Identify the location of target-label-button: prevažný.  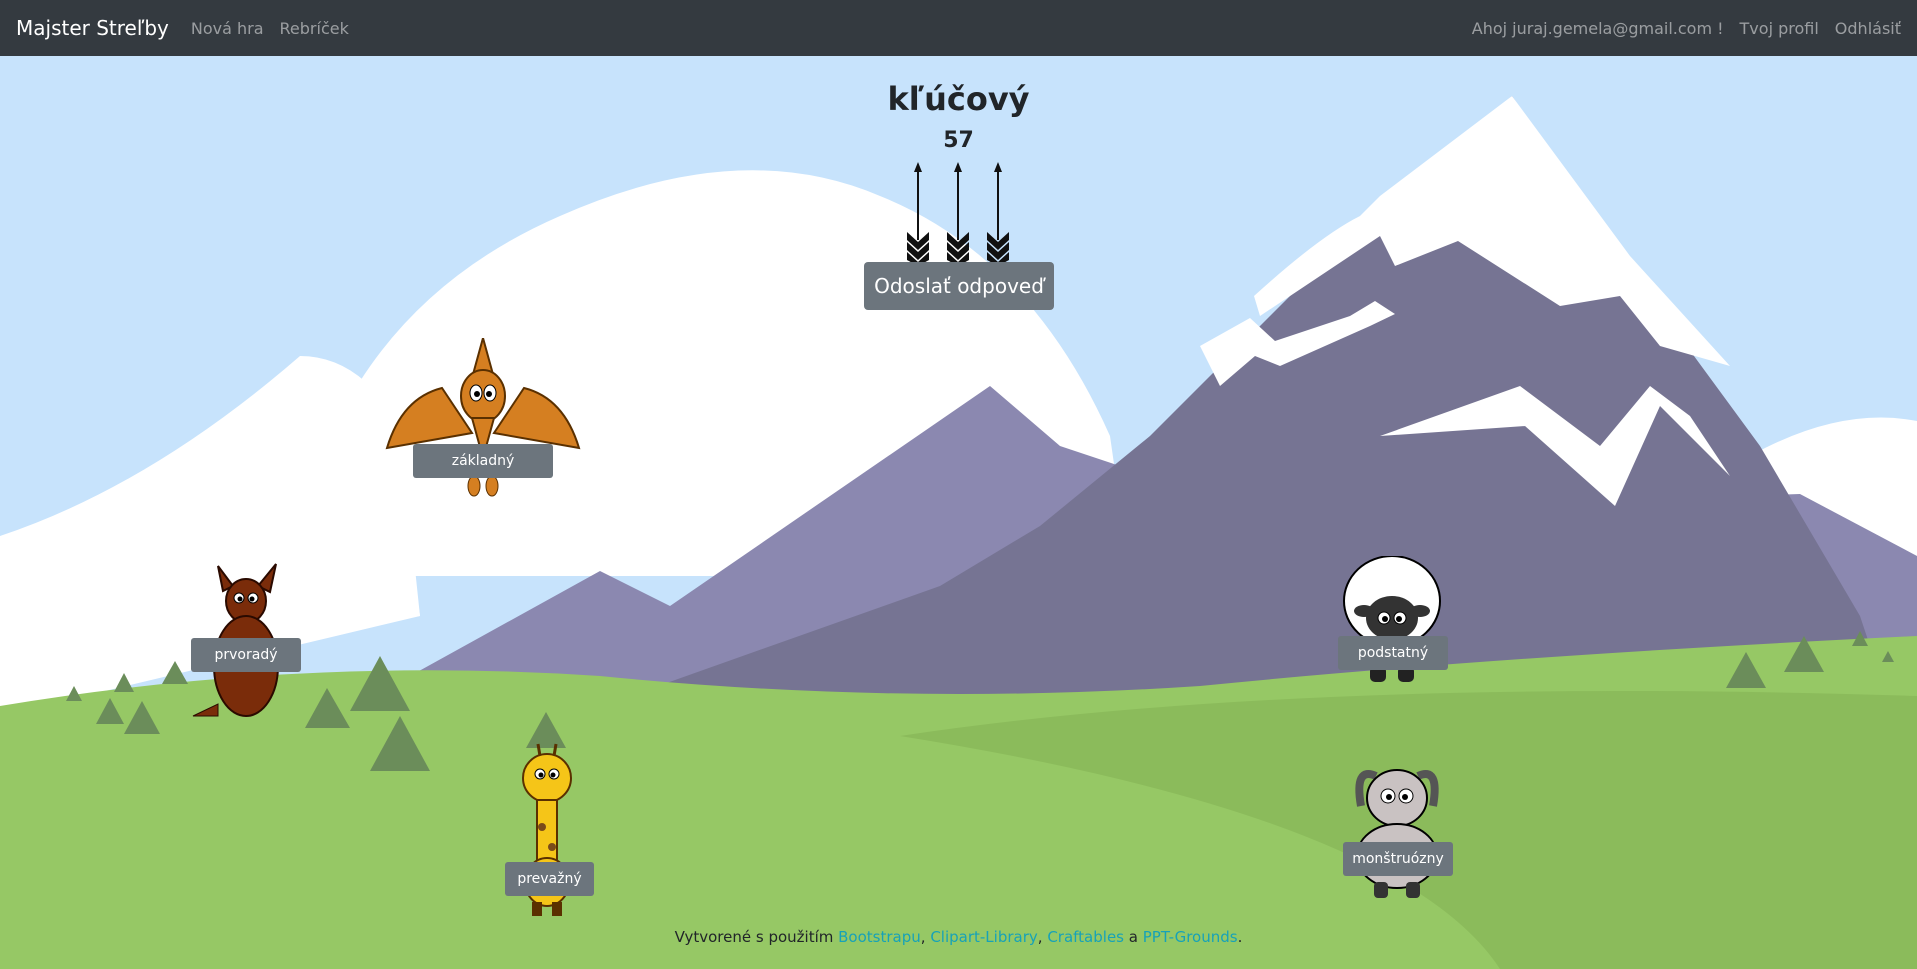
(549, 879).